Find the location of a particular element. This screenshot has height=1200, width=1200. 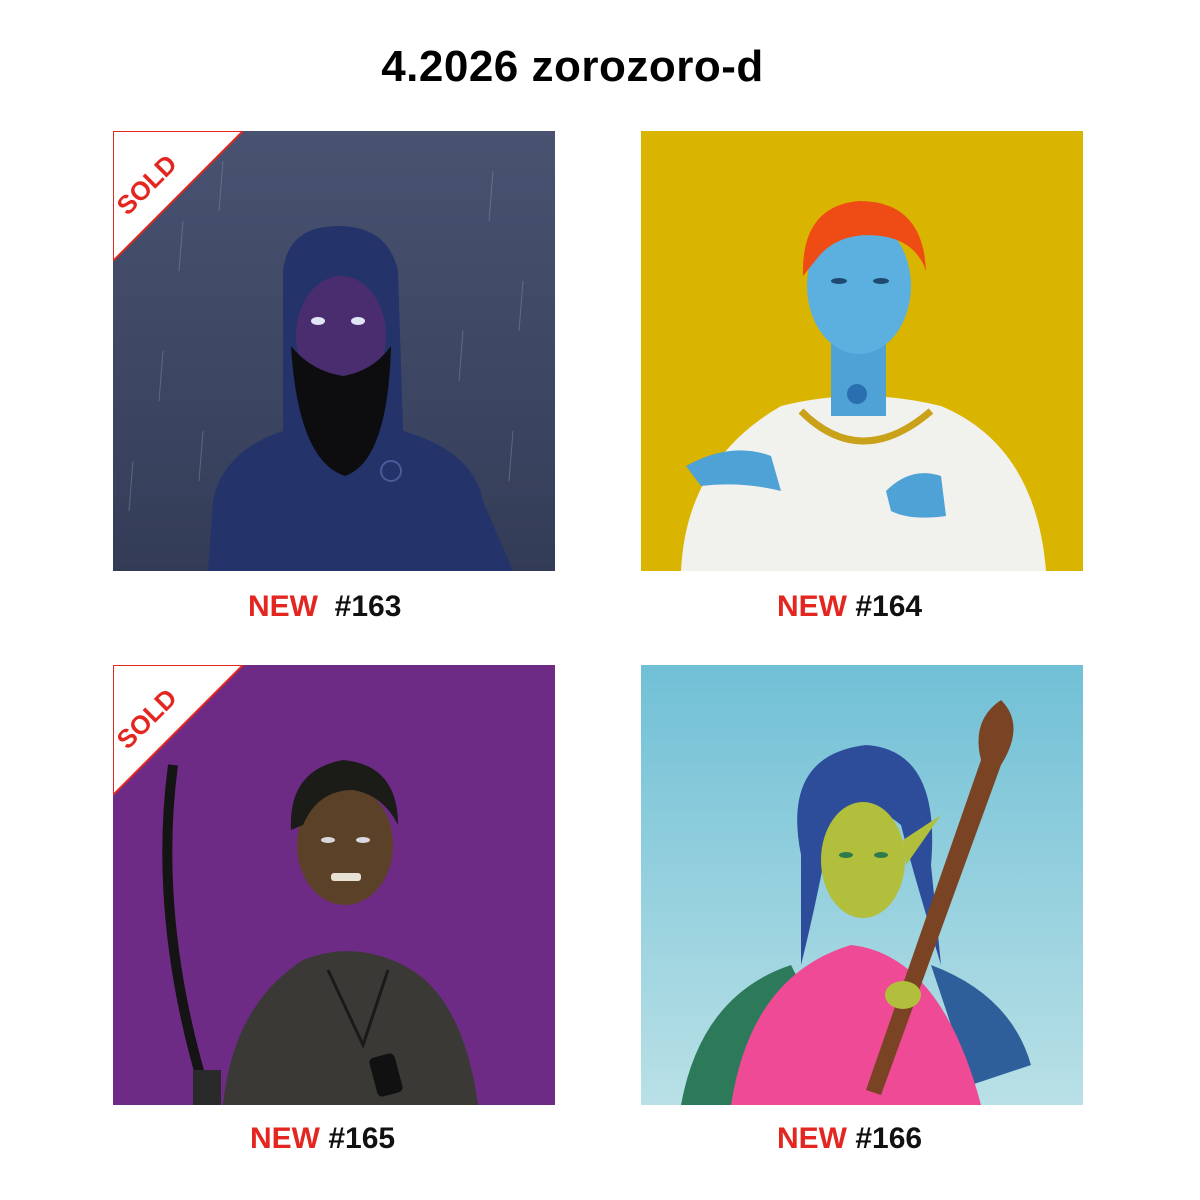

hooded-bearded-figure-in-rain-image is located at coordinates (334, 351).